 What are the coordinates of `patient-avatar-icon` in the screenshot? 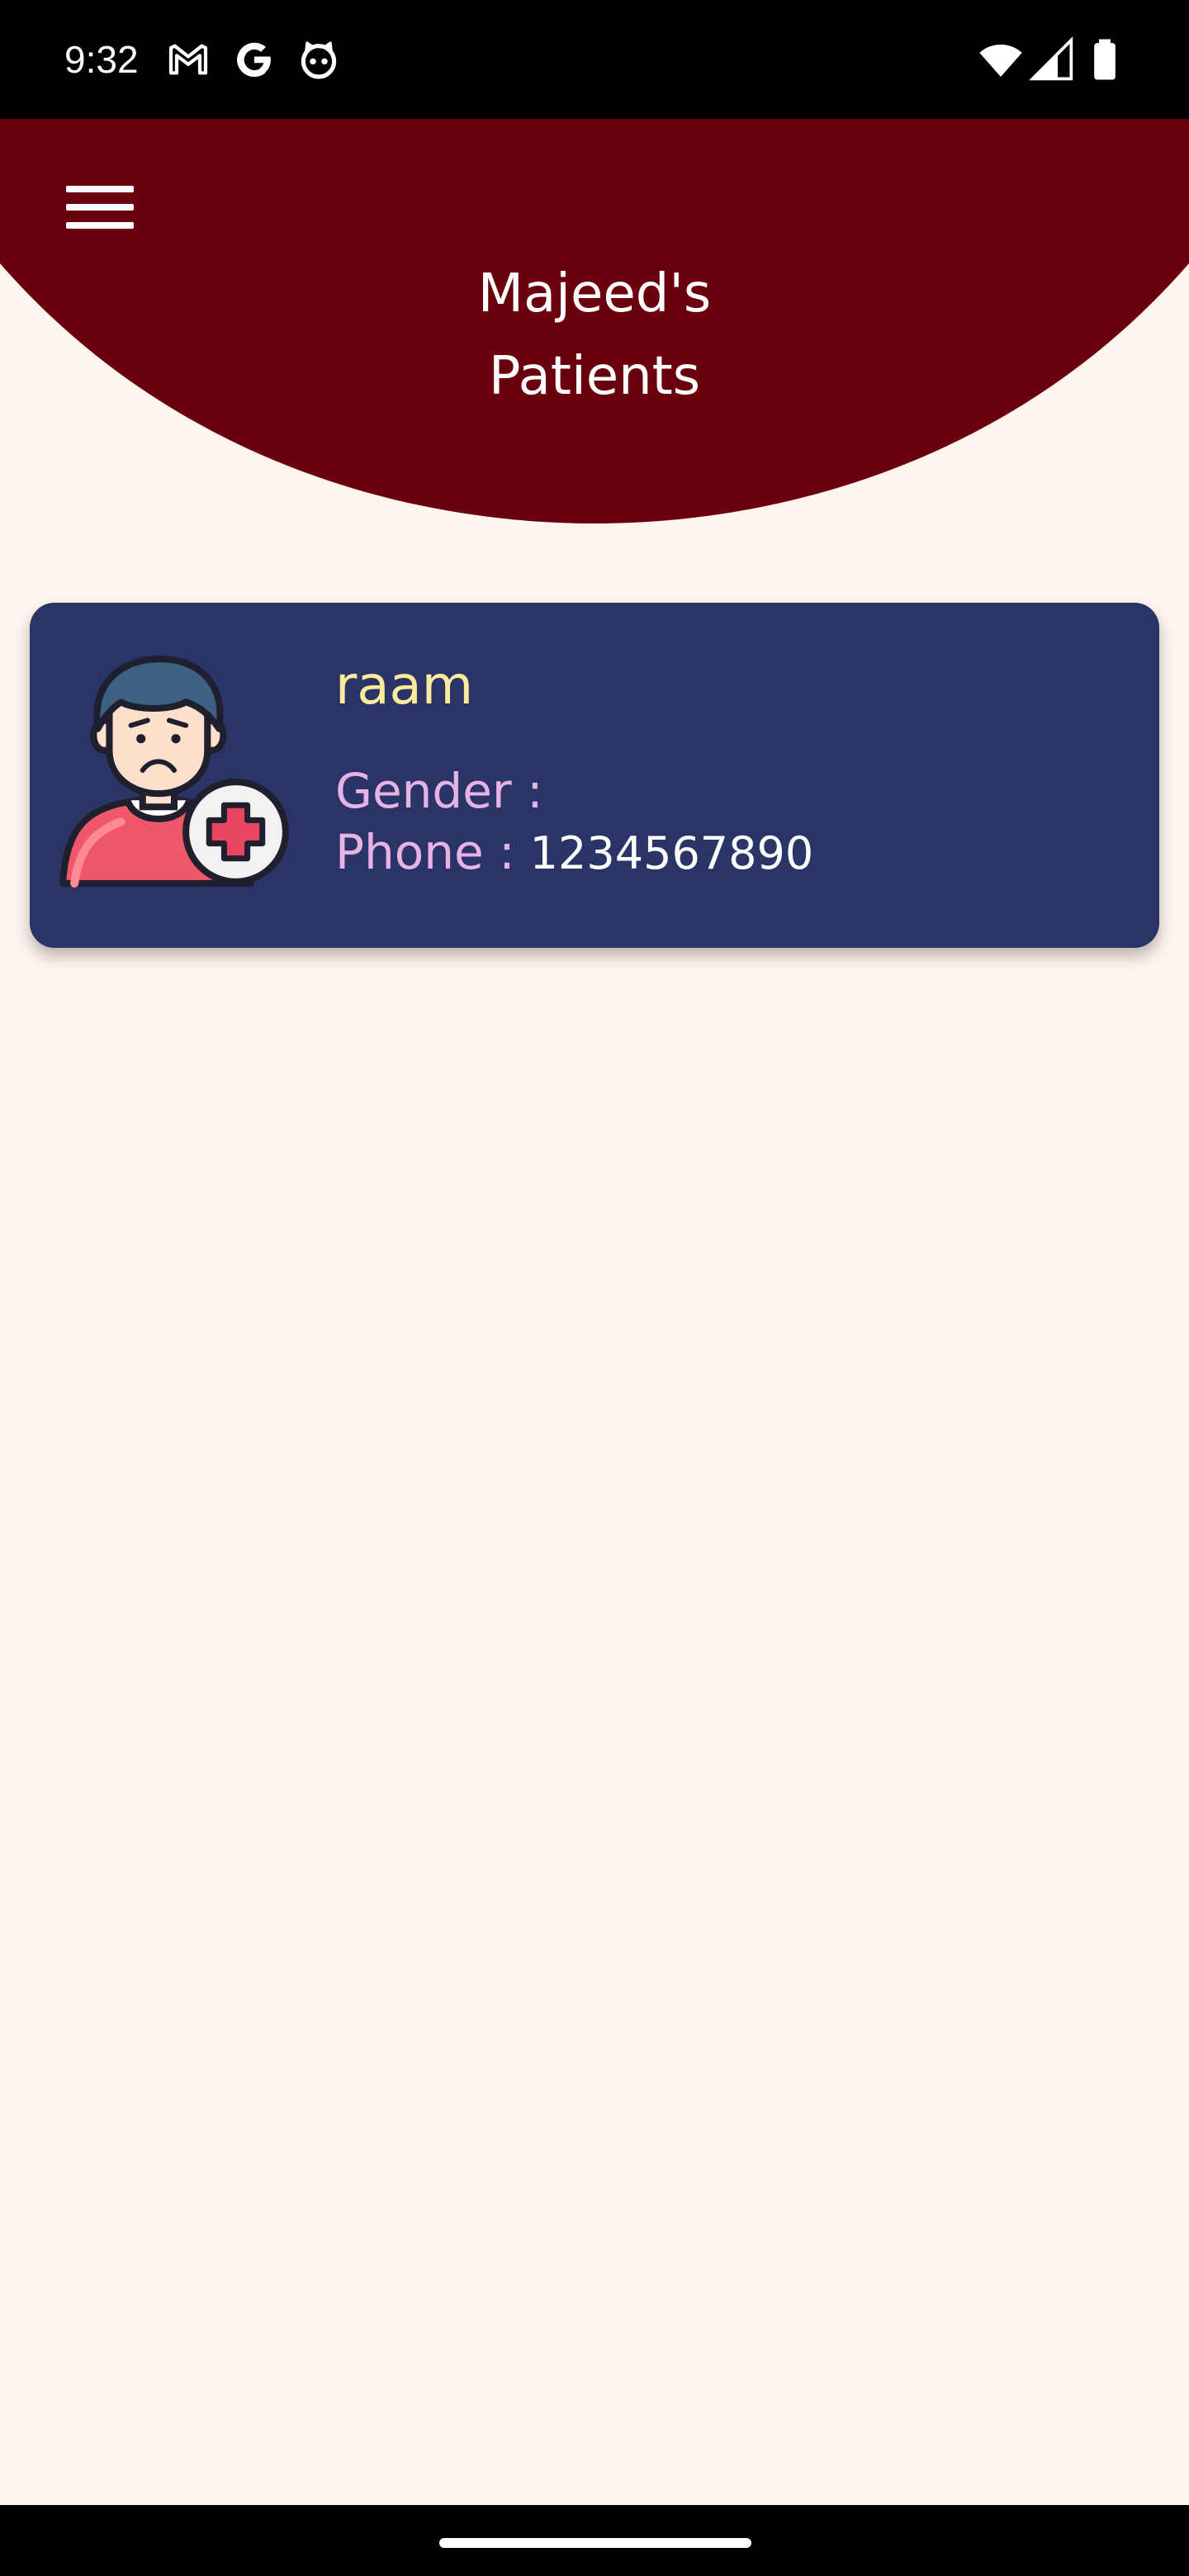 It's located at (175, 772).